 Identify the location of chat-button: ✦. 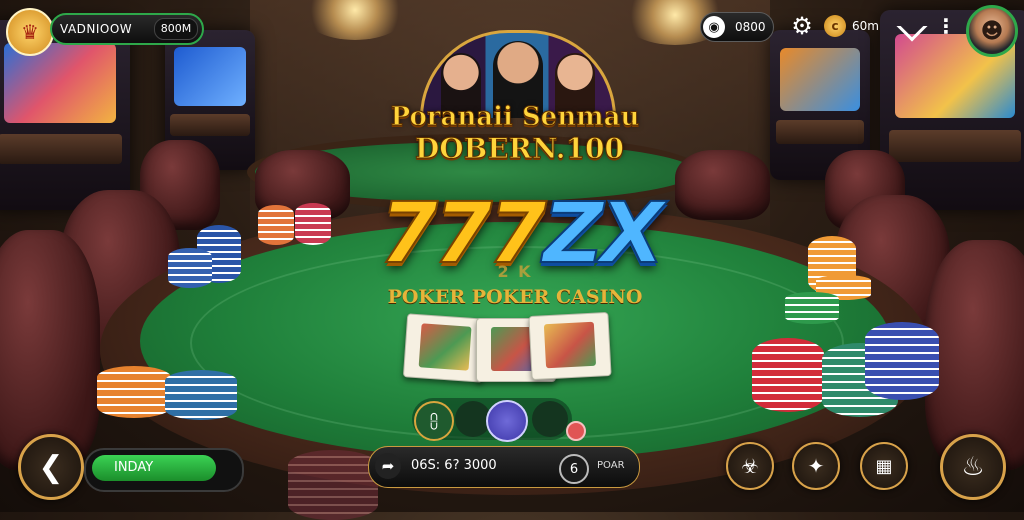
(816, 466).